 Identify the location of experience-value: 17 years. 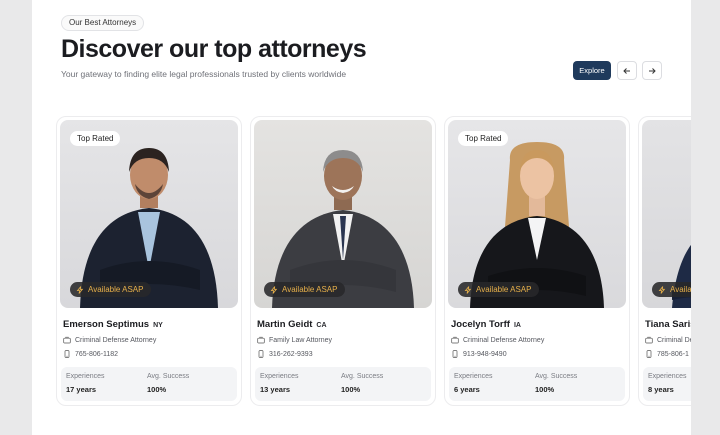
(81, 389).